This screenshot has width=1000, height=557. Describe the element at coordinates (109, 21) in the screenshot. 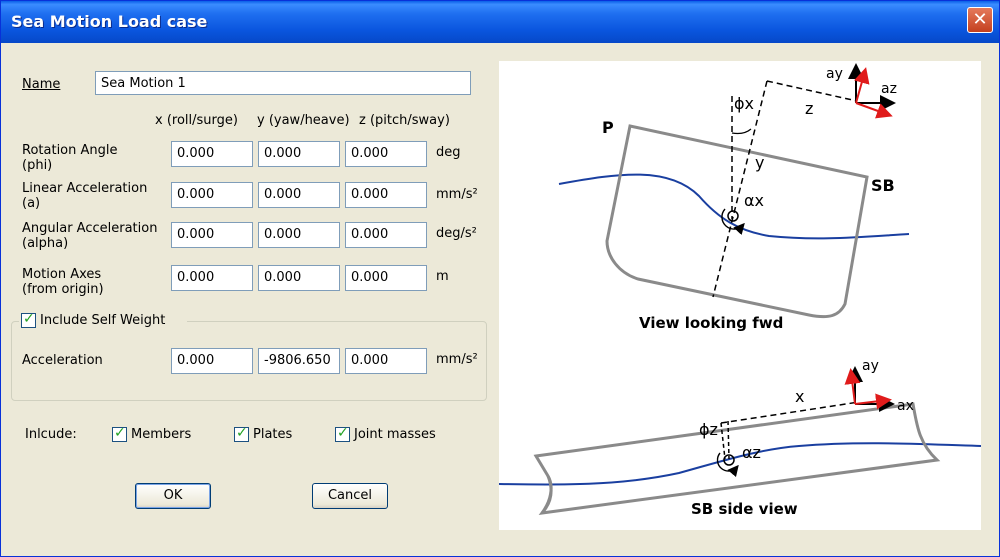

I see `window-title: Sea Motion Load case` at that location.